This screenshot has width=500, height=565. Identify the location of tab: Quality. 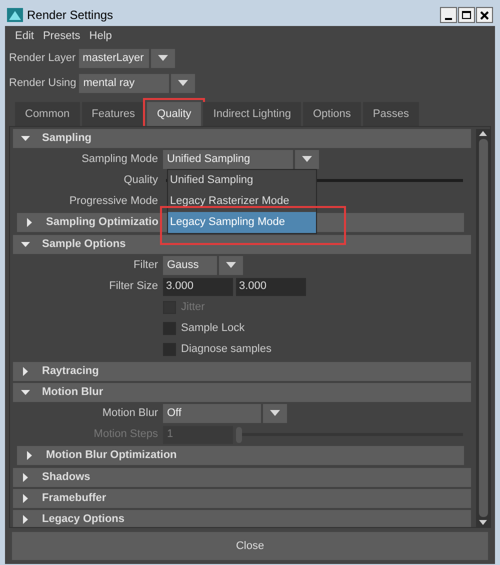
(174, 114).